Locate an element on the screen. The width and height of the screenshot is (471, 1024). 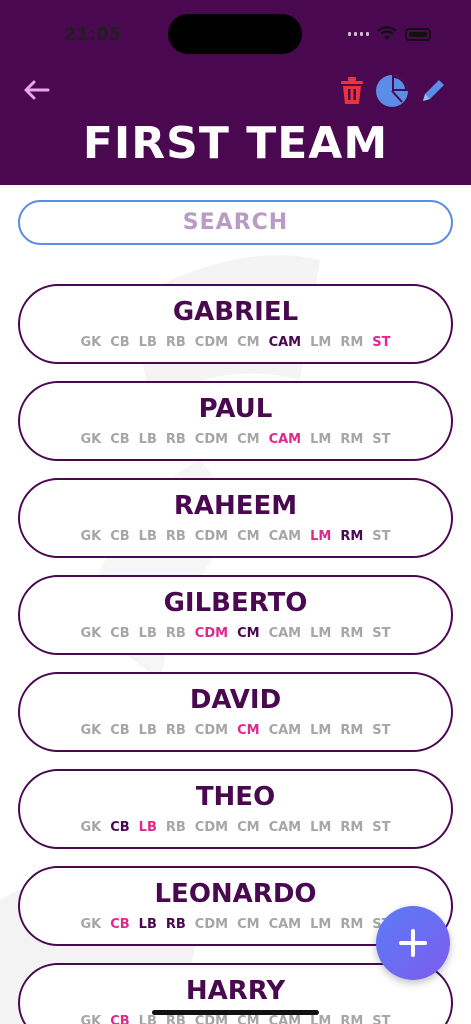
player-card: RAHEEM GK CB LB RB CDM CM CAM LM RM ST is located at coordinates (235, 518).